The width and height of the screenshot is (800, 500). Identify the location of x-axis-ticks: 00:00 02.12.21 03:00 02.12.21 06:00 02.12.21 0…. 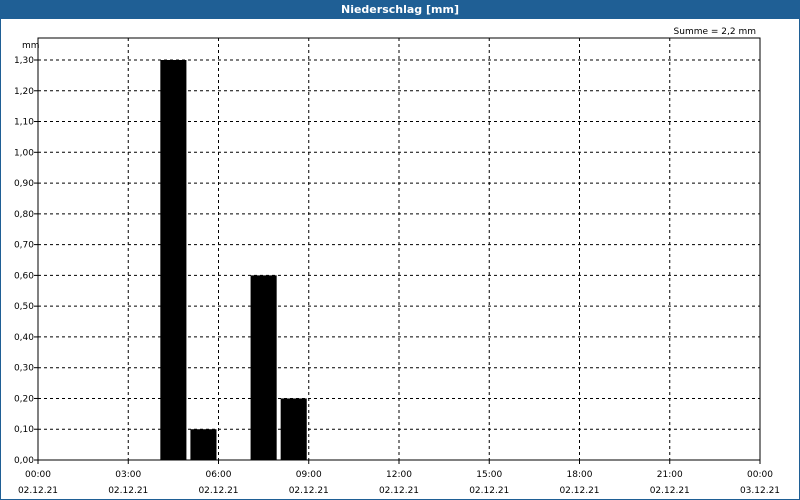
(399, 478).